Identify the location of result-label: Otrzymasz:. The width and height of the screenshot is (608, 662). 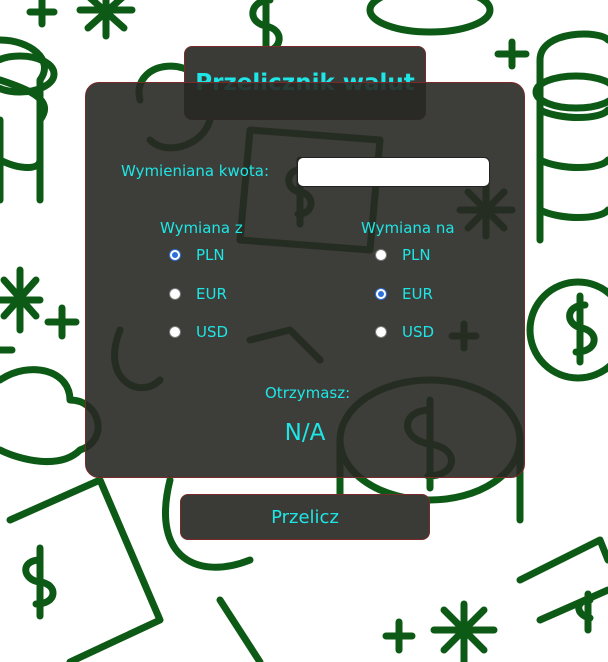
(308, 393).